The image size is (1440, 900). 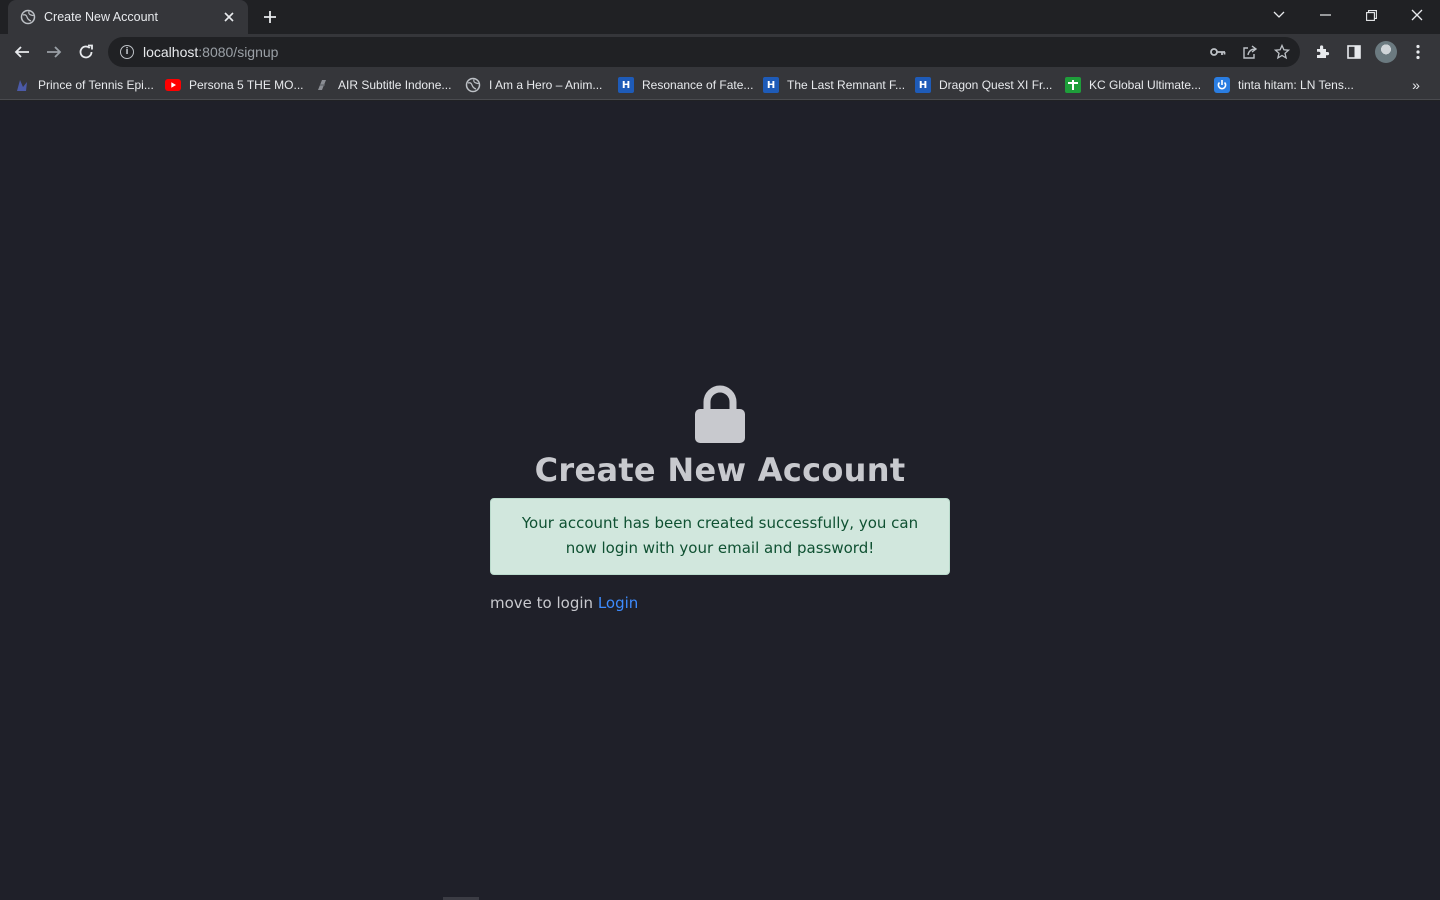 What do you see at coordinates (1418, 52) in the screenshot?
I see `menu-kebab-icon` at bounding box center [1418, 52].